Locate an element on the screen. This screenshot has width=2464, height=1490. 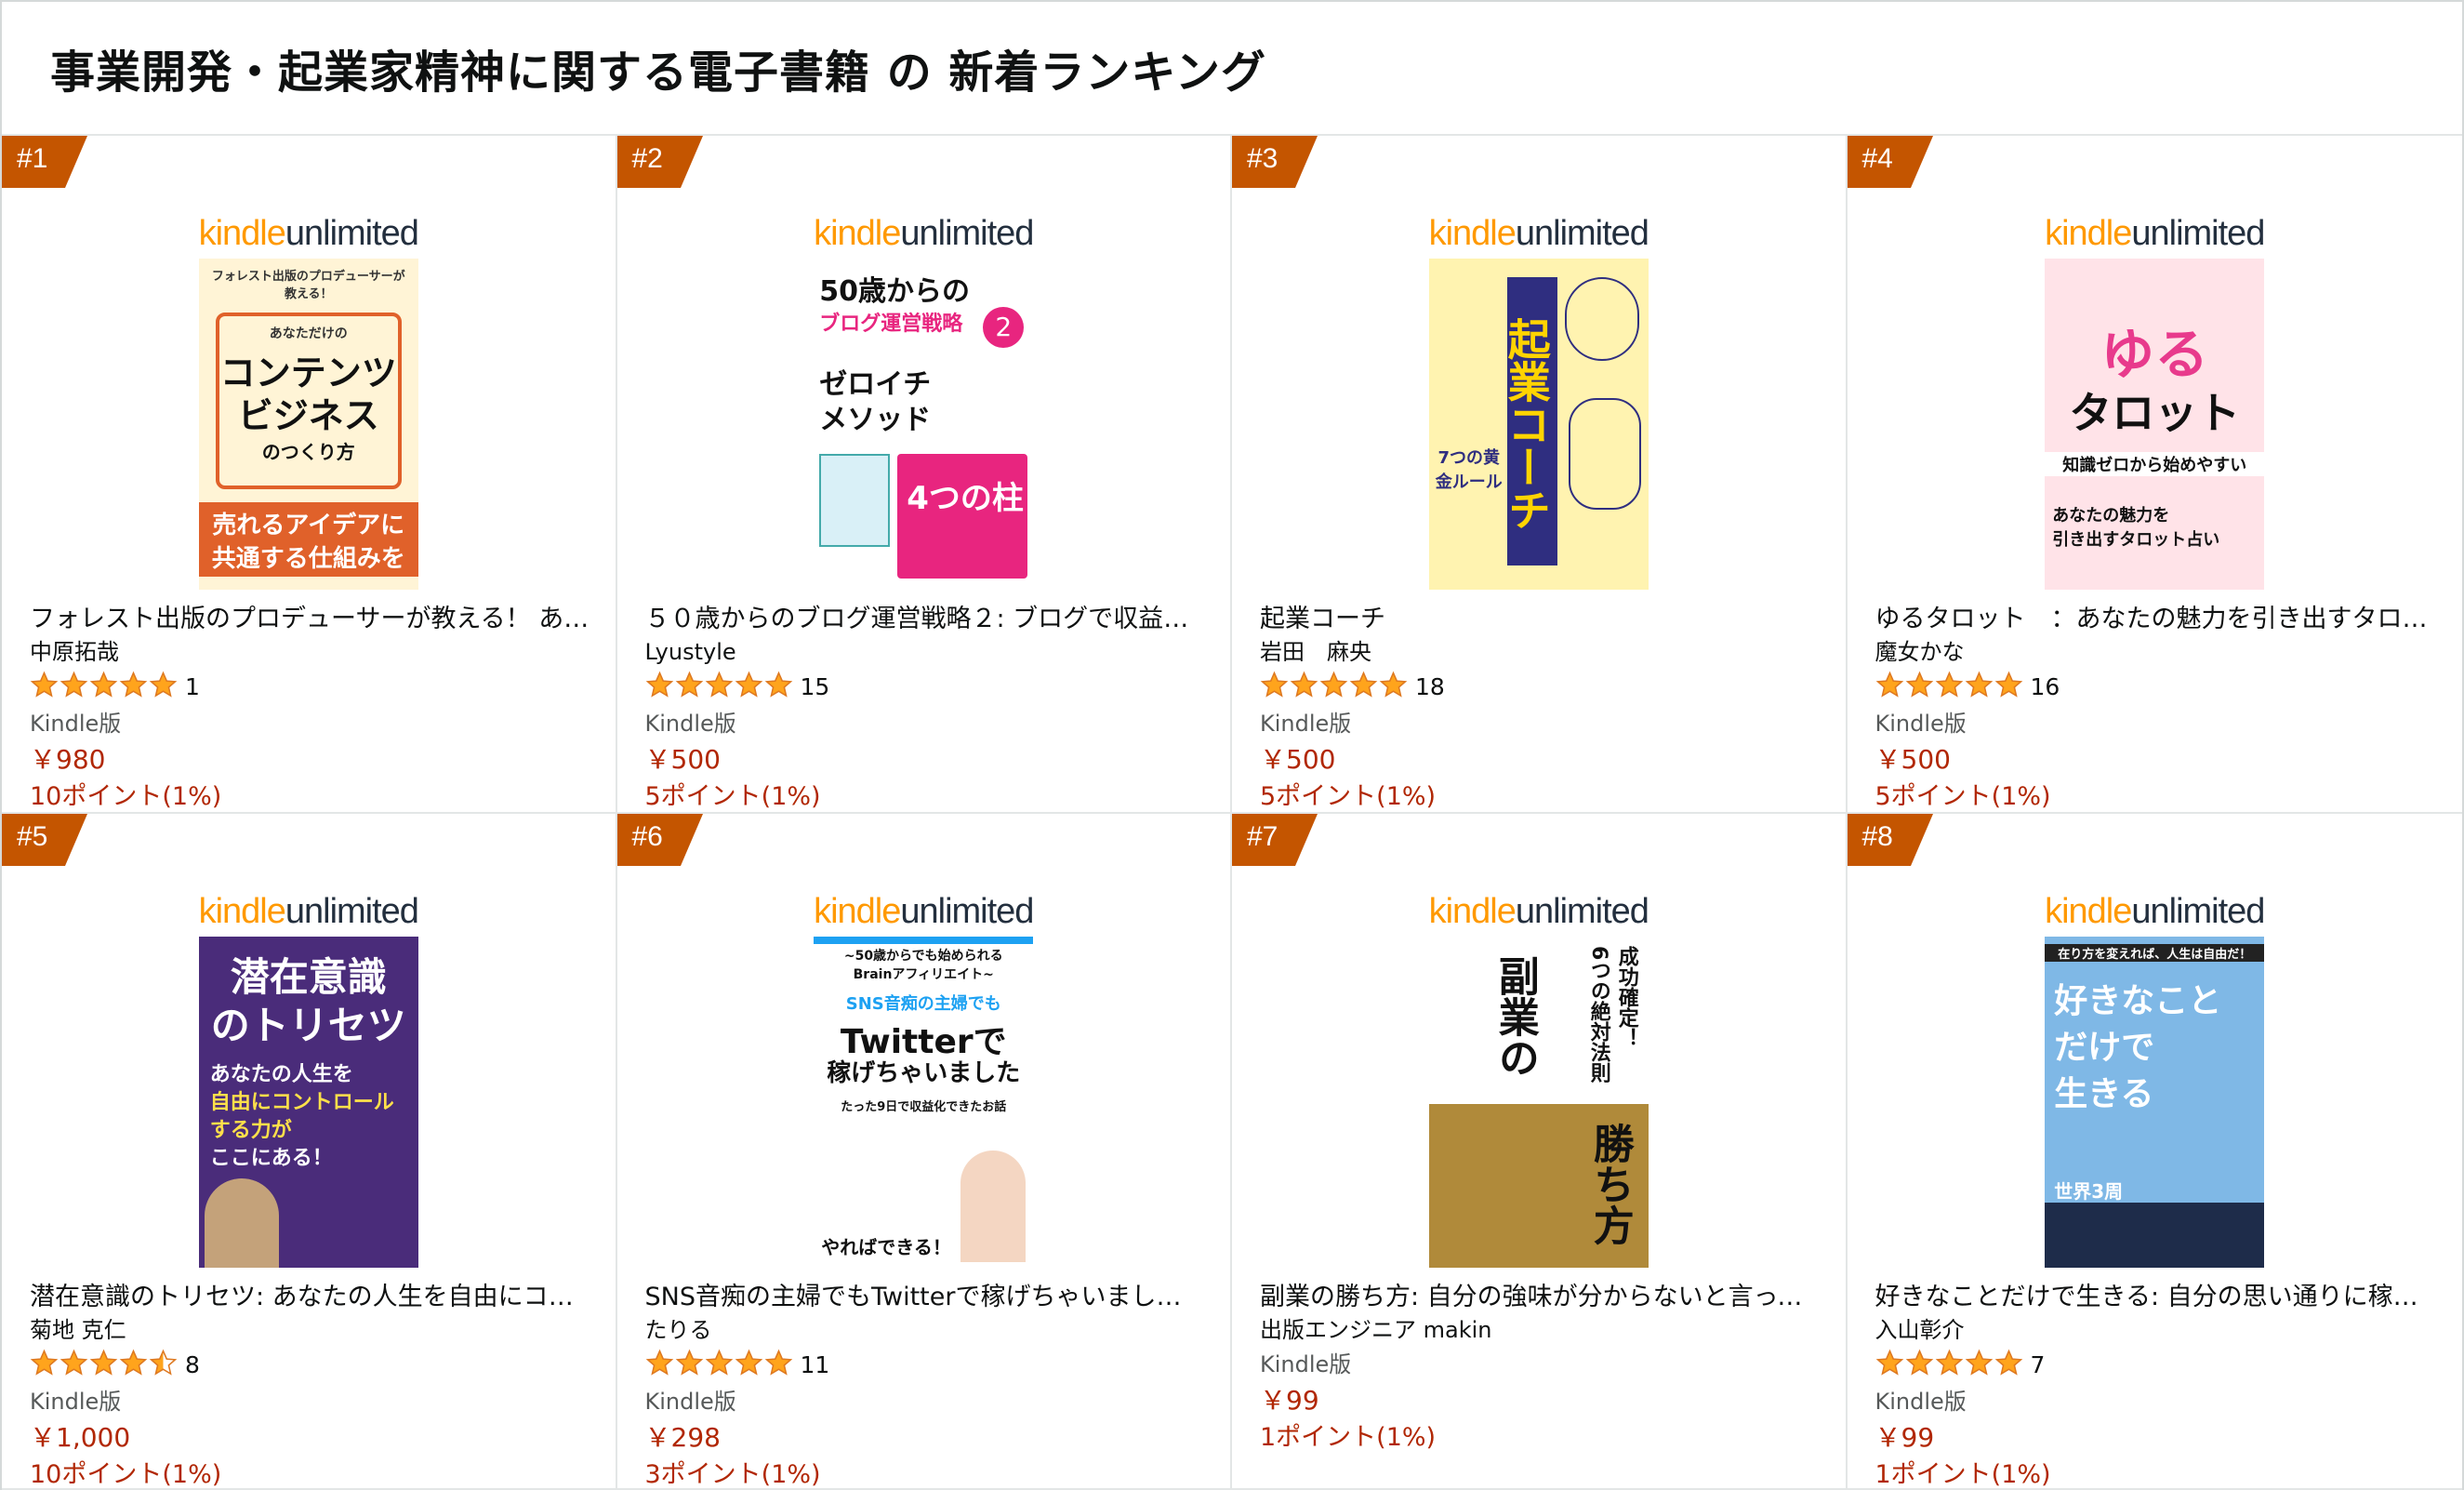
cover-text: 7つの黄金ルール is located at coordinates (1469, 470).